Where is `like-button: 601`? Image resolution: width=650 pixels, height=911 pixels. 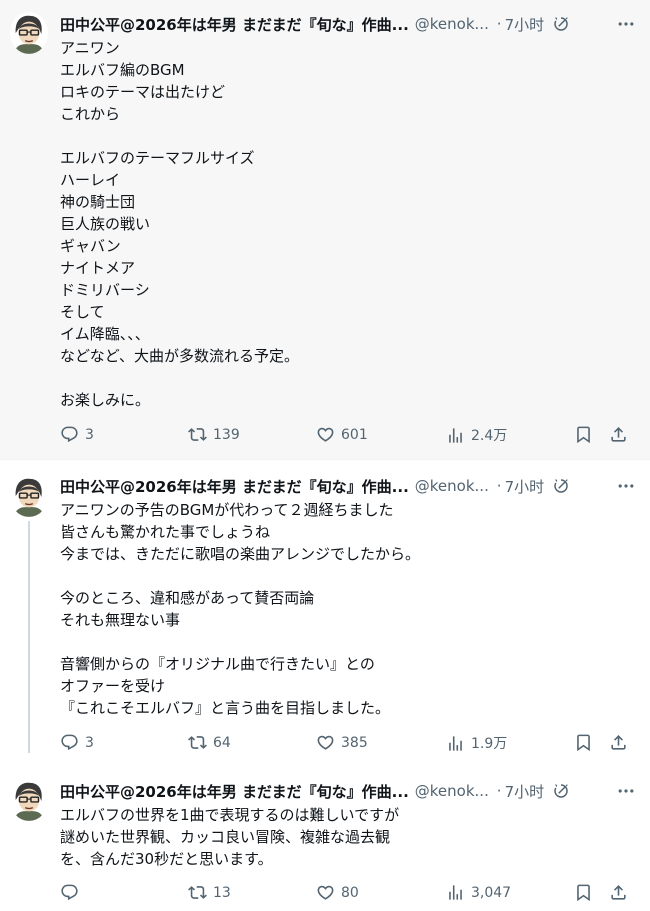 like-button: 601 is located at coordinates (342, 434).